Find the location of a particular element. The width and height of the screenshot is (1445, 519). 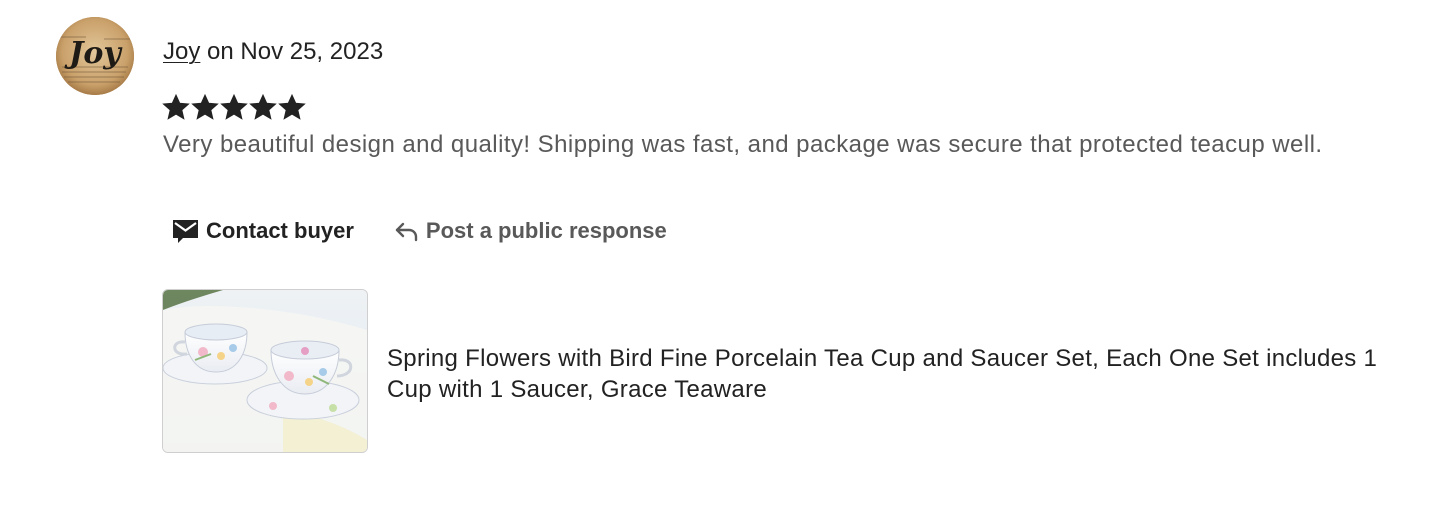

teacup-set-photo is located at coordinates (265, 371).